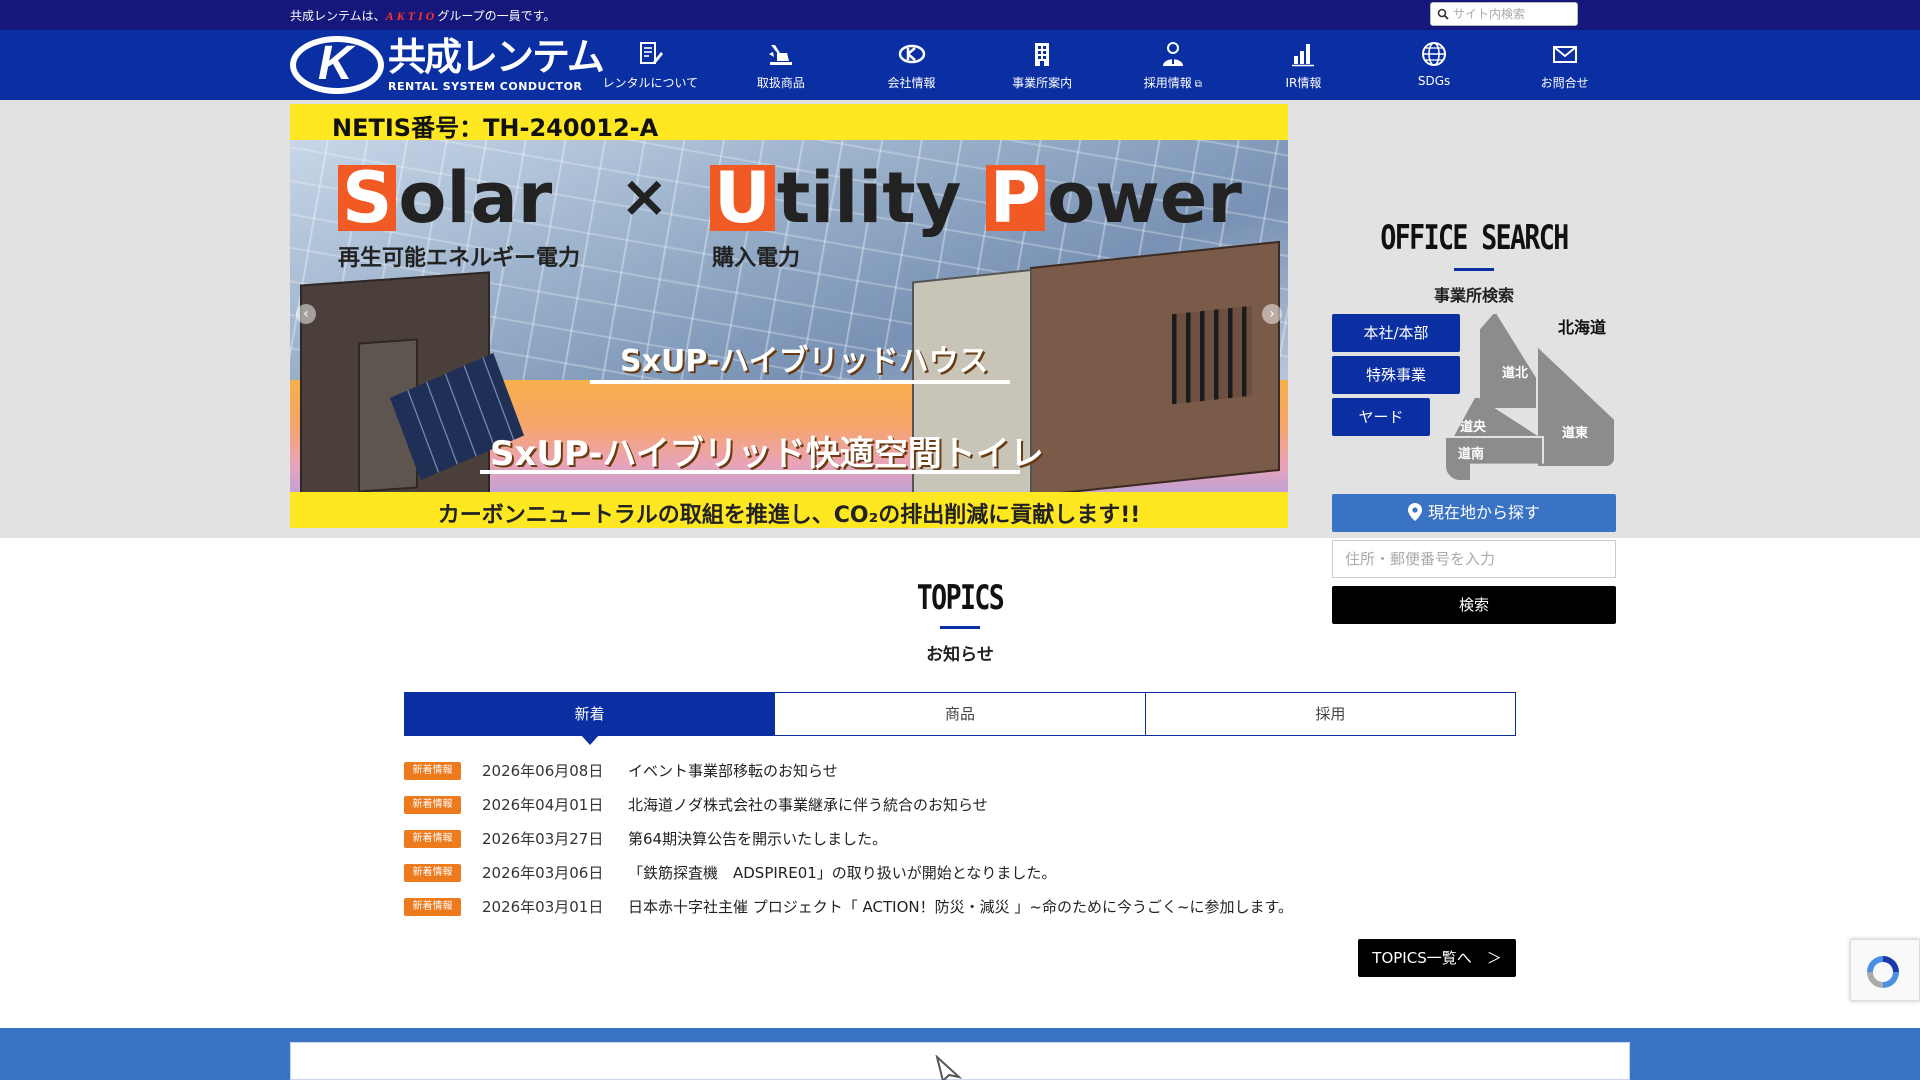  Describe the element at coordinates (780, 55) in the screenshot. I see `excavator-icon` at that location.